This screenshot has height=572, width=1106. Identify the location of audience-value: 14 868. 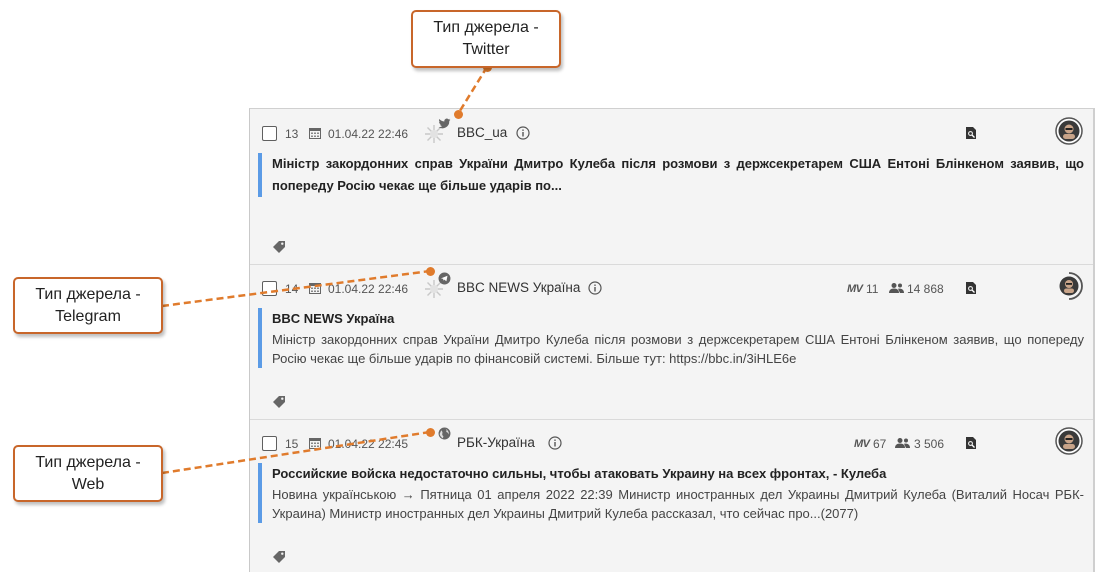
(925, 289).